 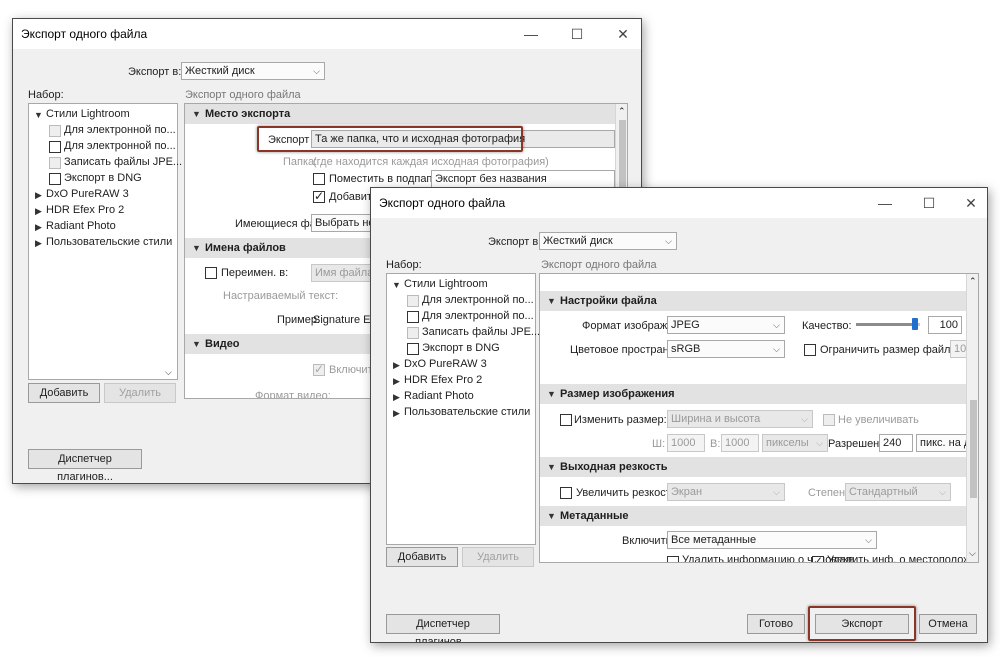 What do you see at coordinates (740, 419) in the screenshot?
I see `resize-mode-select: Ширина и высота ⌵` at bounding box center [740, 419].